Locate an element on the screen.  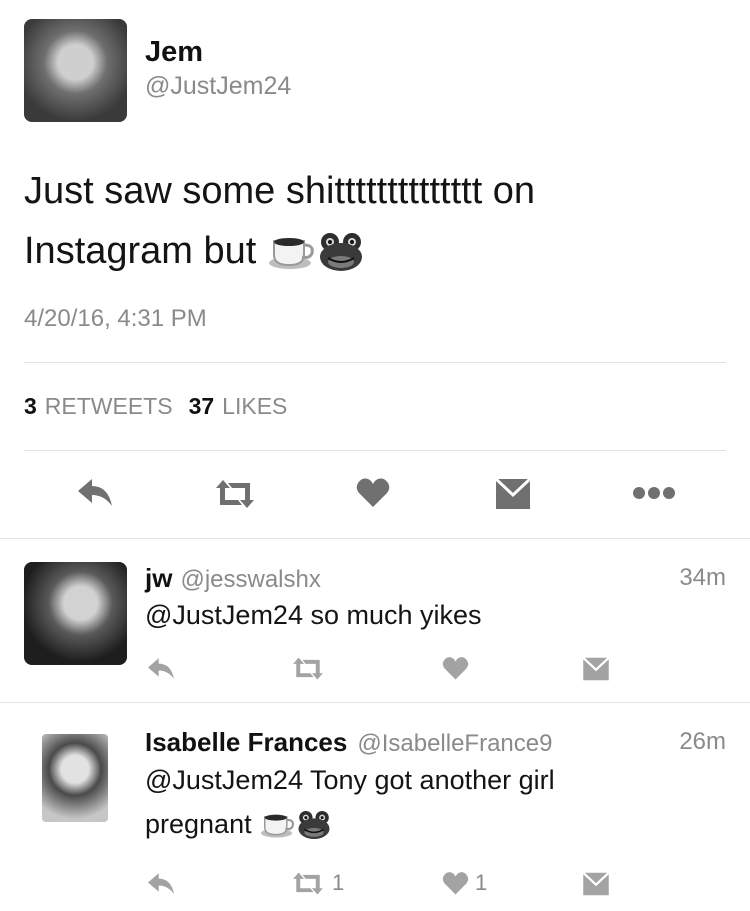
reply-header: Isabelle Frances @IsabelleFrance9 is located at coordinates (348, 742).